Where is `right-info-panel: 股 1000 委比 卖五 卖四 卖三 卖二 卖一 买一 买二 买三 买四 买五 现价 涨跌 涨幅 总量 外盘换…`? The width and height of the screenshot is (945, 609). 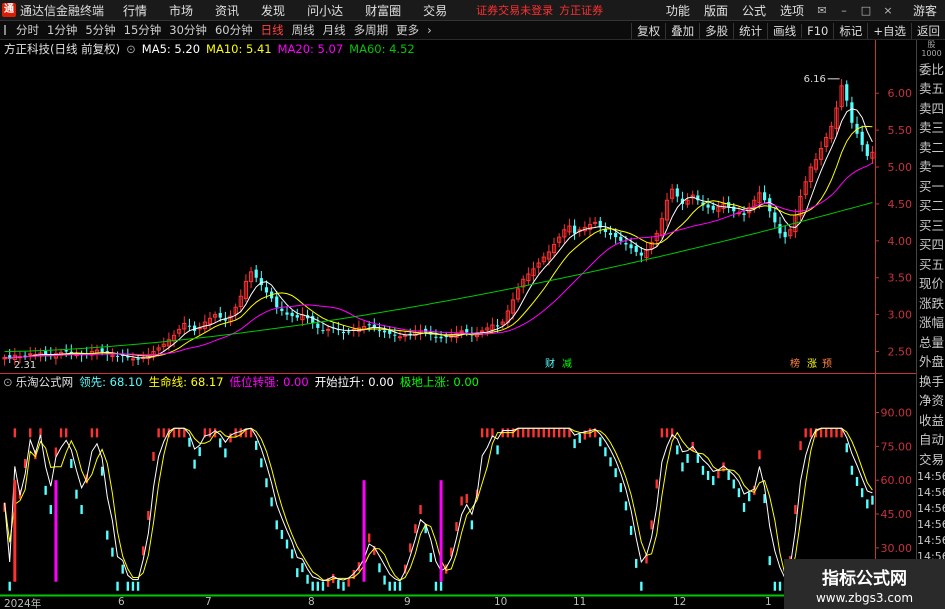
right-info-panel: 股 1000 委比 卖五 卖四 卖三 卖二 卖一 买一 买二 买三 买四 买五 现价 涨跌 涨幅 总量 外盘换… is located at coordinates (930, 324).